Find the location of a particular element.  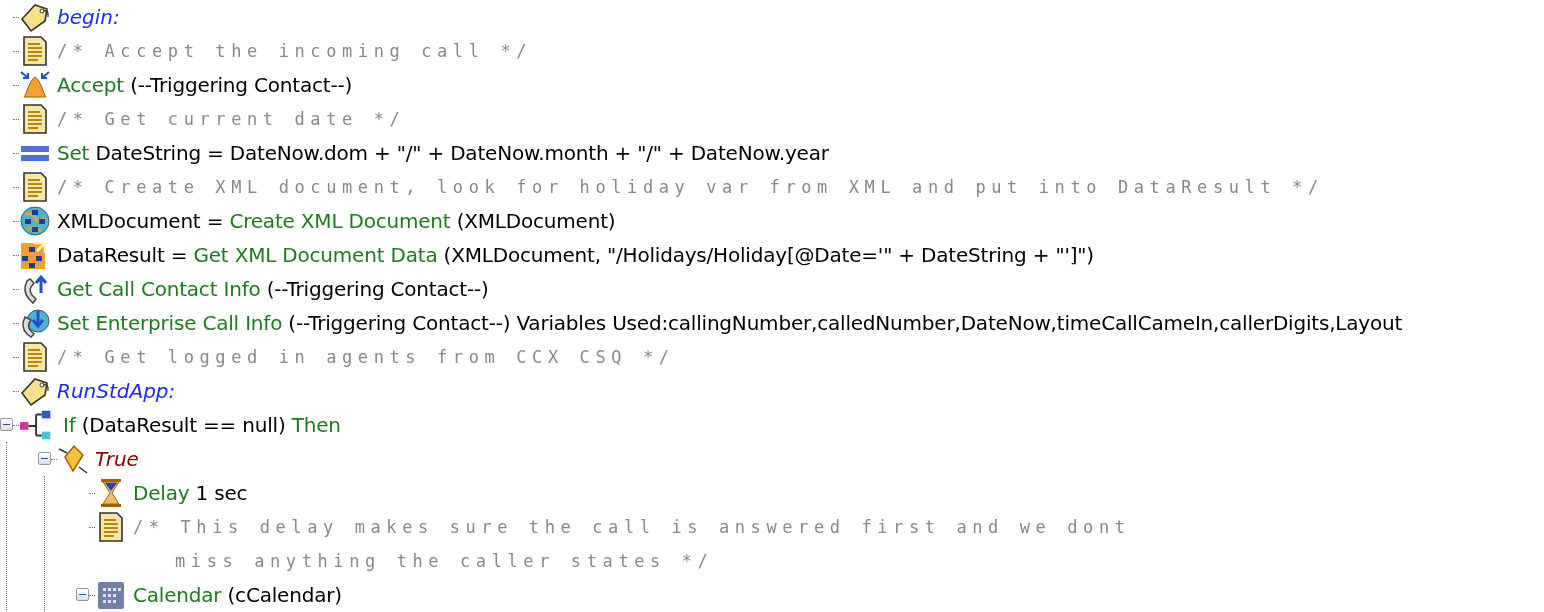

step-text: Delay 1 sec is located at coordinates (190, 493).